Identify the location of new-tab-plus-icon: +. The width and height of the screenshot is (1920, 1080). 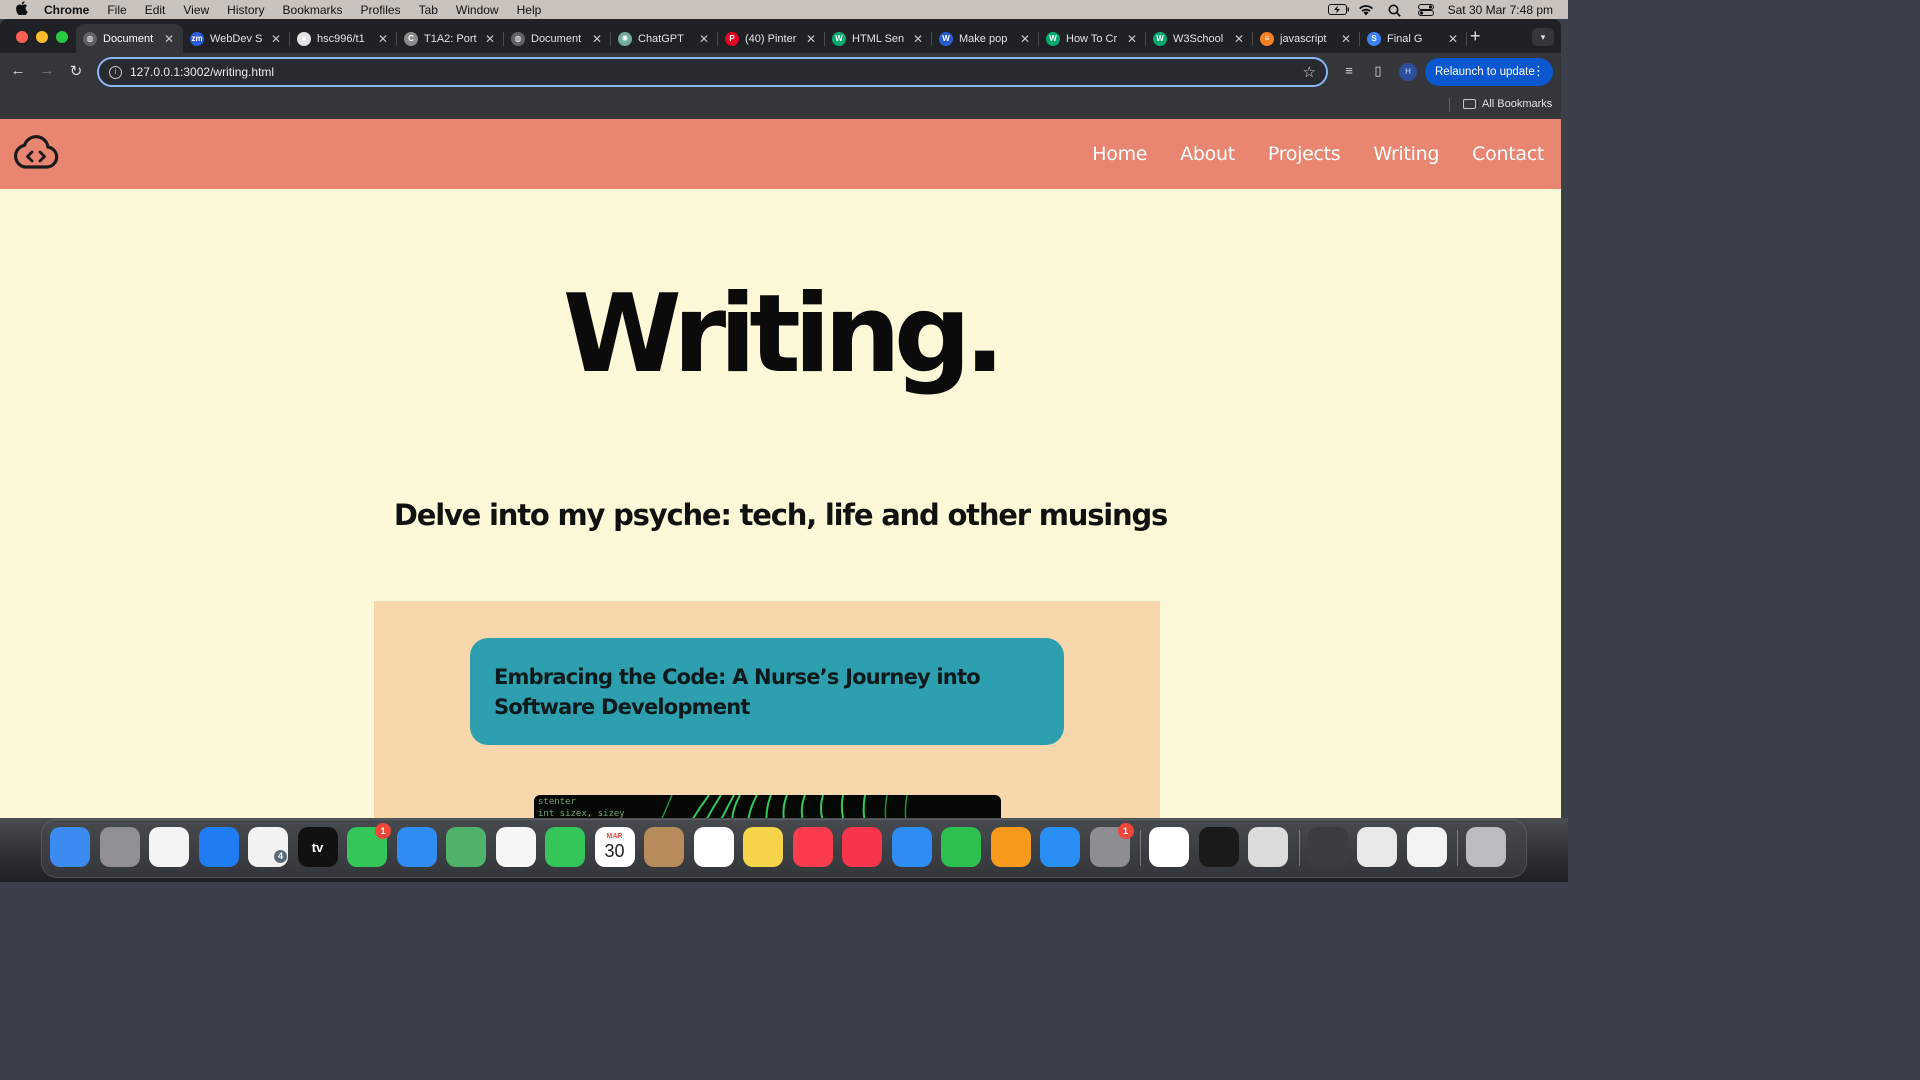
(1475, 36).